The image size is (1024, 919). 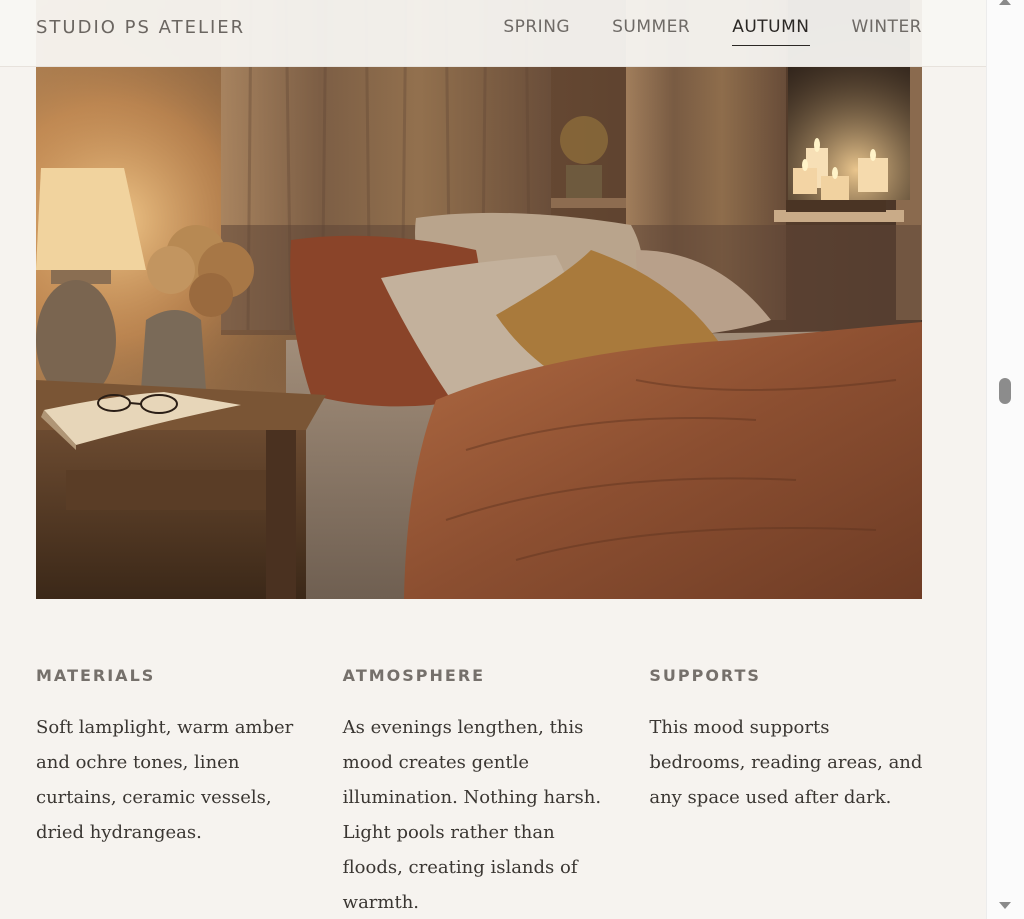 I want to click on scroll-up-icon, so click(x=1005, y=2).